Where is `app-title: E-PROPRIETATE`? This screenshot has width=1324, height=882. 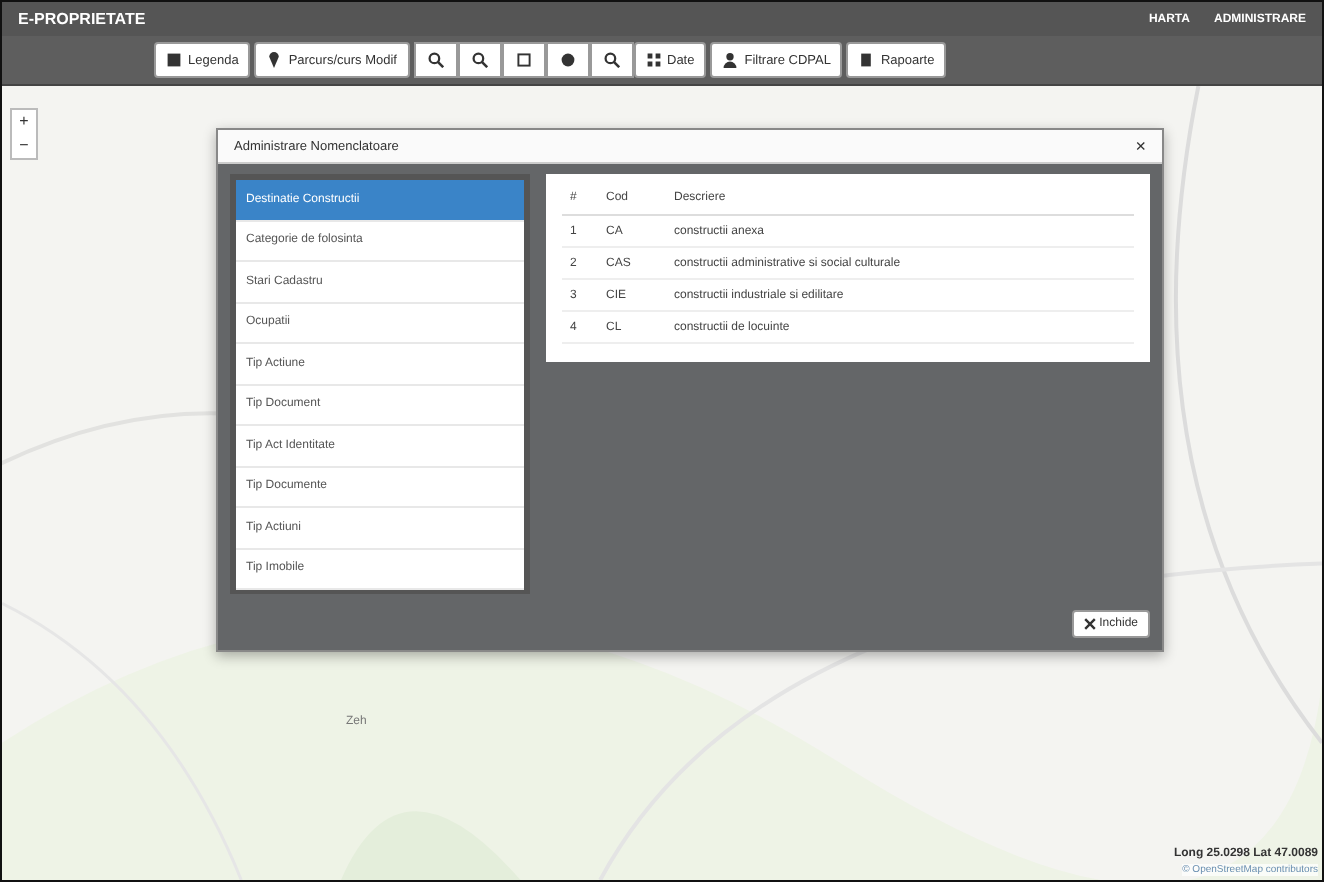
app-title: E-PROPRIETATE is located at coordinates (82, 19).